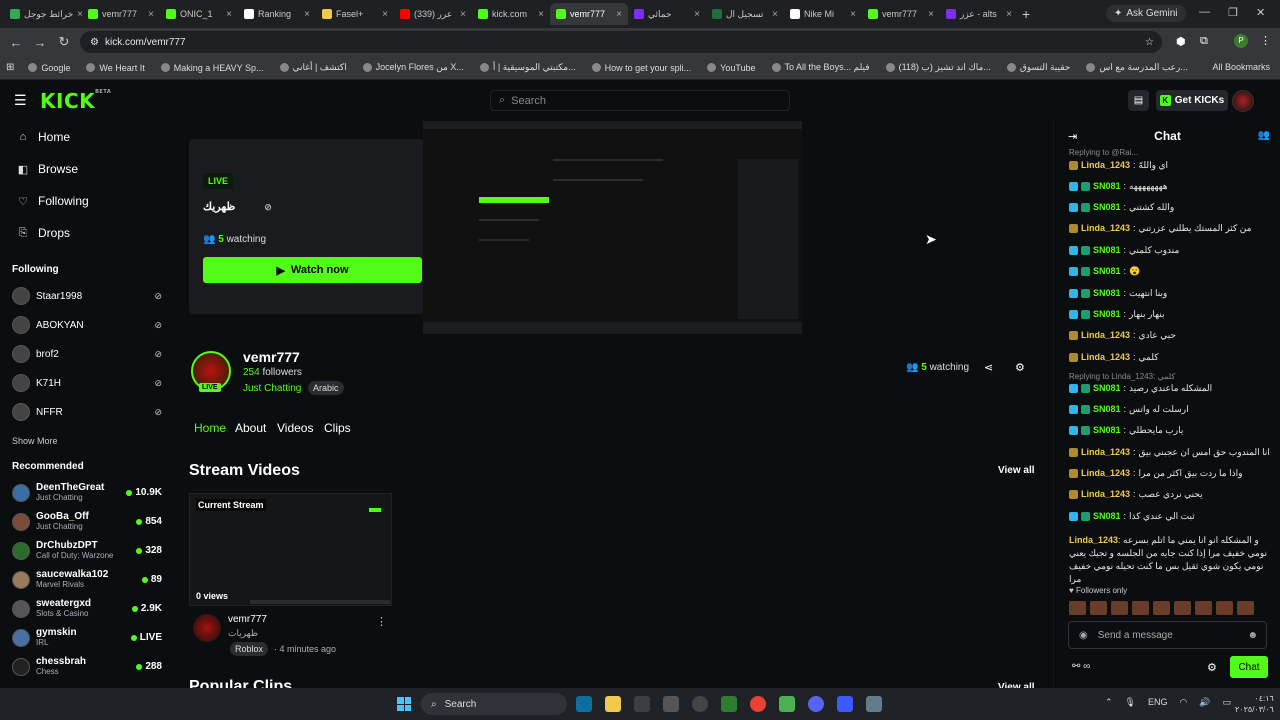 The height and width of the screenshot is (720, 1280). I want to click on taskbar-search: ⌕ Search, so click(494, 704).